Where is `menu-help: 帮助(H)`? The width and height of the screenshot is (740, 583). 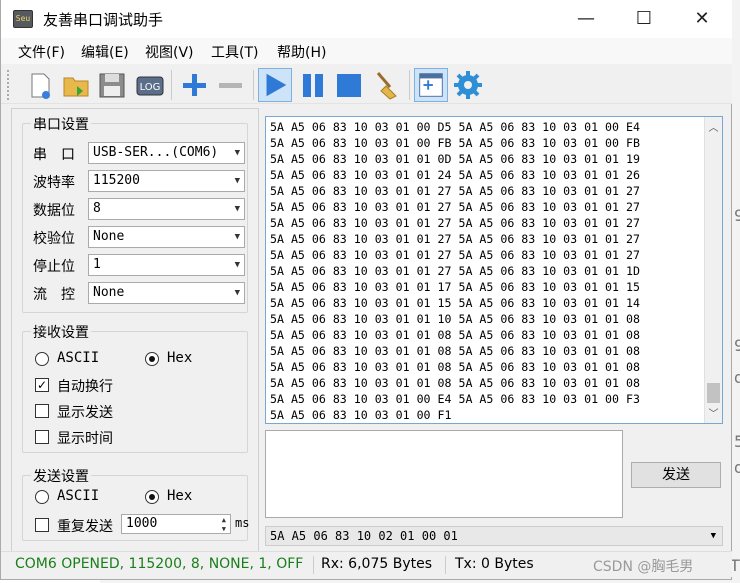
menu-help: 帮助(H) is located at coordinates (301, 52).